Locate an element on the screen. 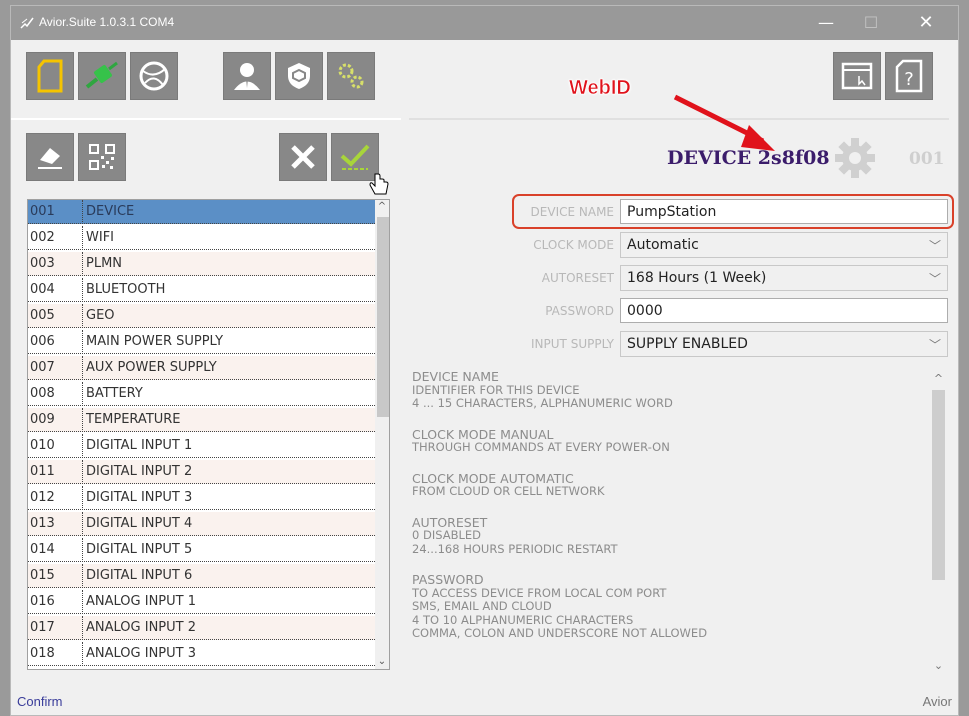 The height and width of the screenshot is (716, 969). autoreset-label: AUTORESET is located at coordinates (577, 278).